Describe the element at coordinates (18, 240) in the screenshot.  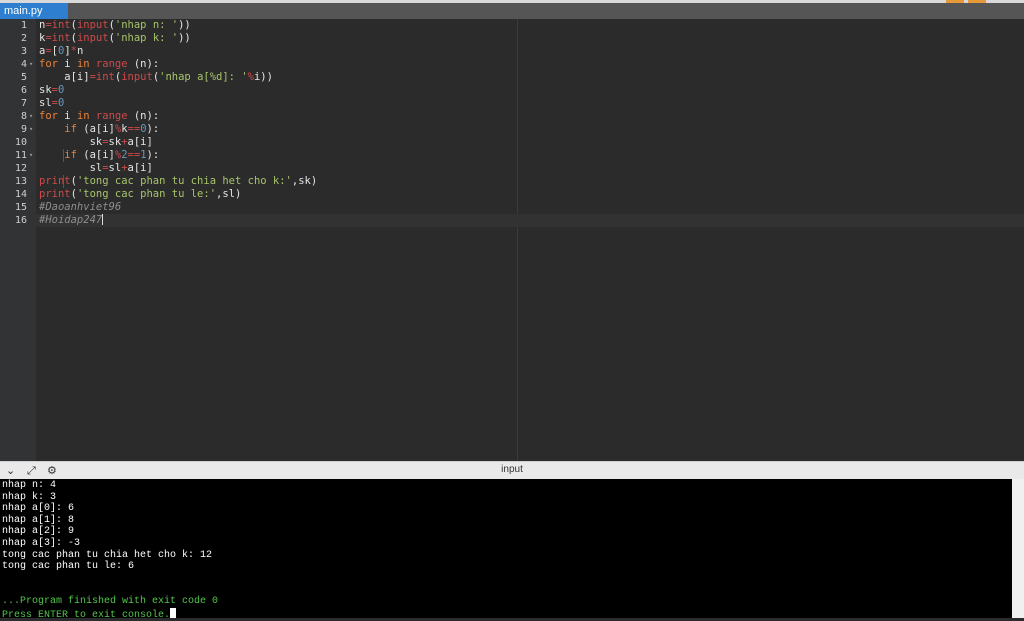
I see `line-number-gutter: 1 2 3 4 5 6 7 8 9 10 11 12 13 14 15 16 ▾ ▾ ▾ ▾` at that location.